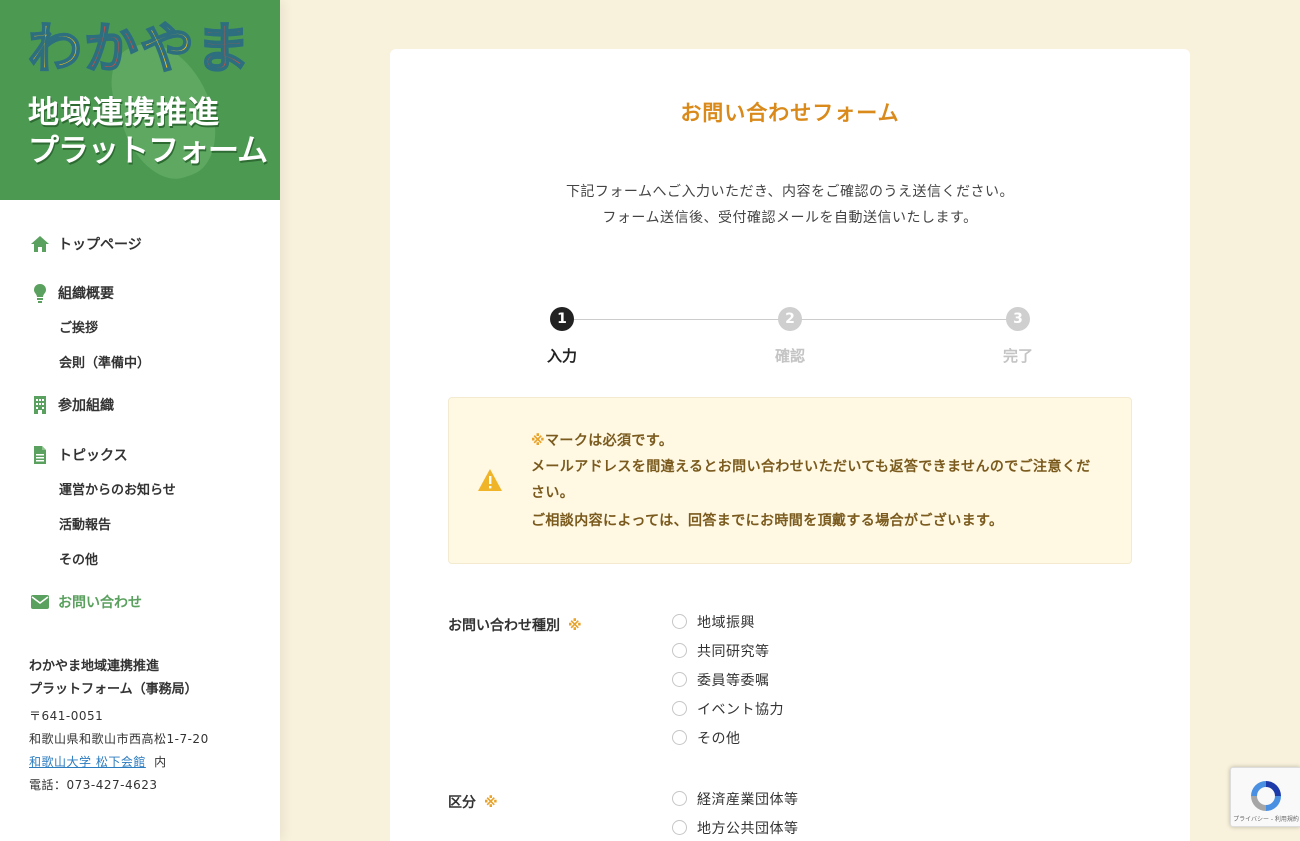  Describe the element at coordinates (145, 488) in the screenshot. I see `sidebar-subitem-news: 運営からのお知らせ` at that location.